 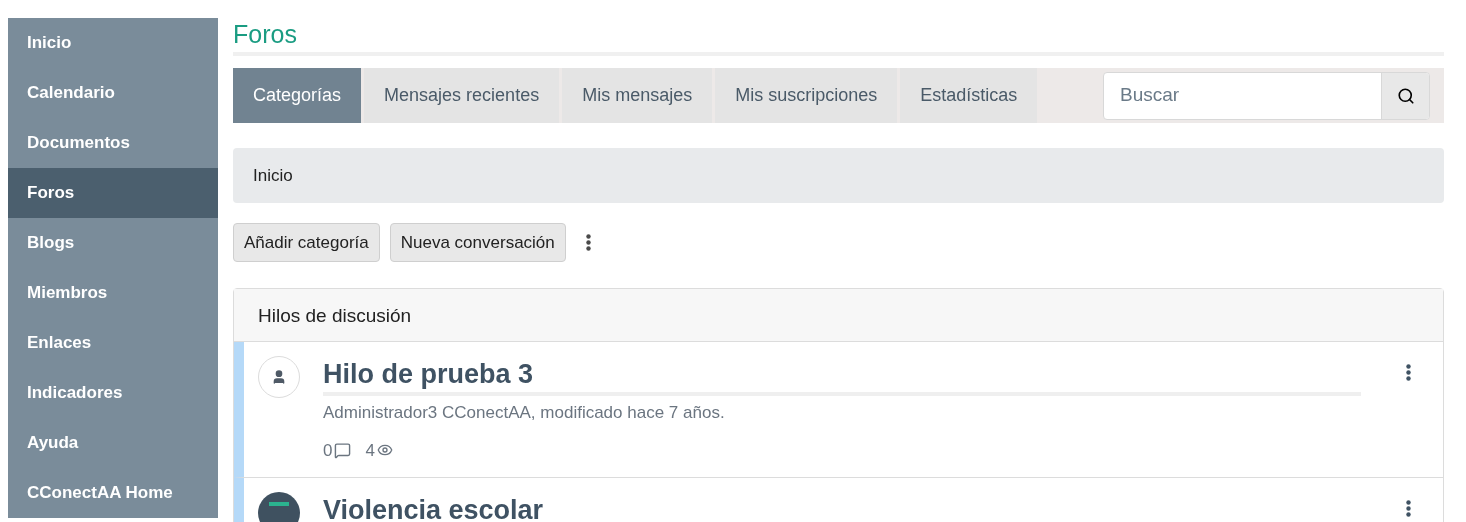 I want to click on reply-count: 0, so click(x=328, y=450).